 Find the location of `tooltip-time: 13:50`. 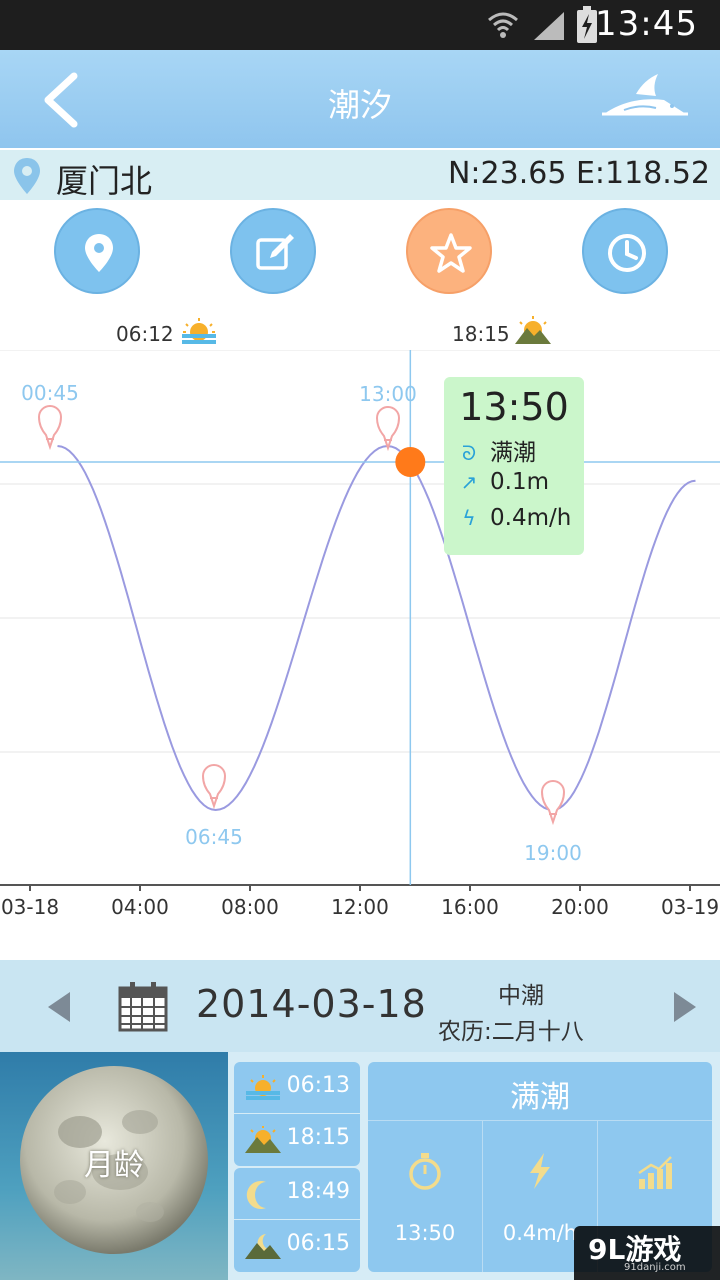

tooltip-time: 13:50 is located at coordinates (514, 407).